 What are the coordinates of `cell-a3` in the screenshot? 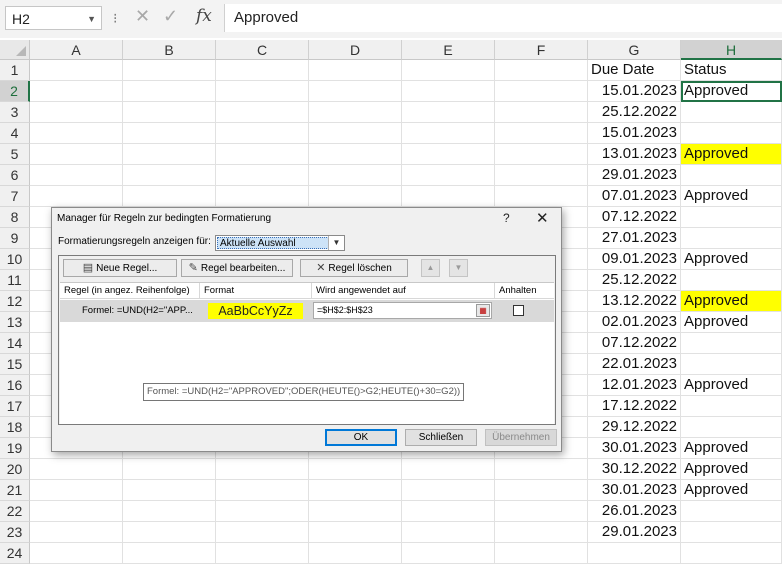 It's located at (76, 112).